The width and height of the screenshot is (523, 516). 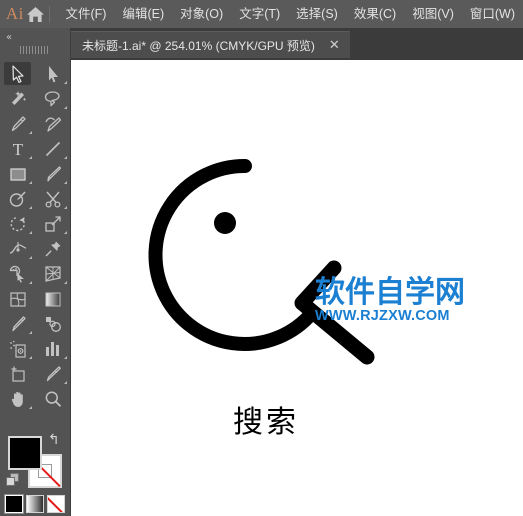 I want to click on color-swatch, so click(x=14, y=504).